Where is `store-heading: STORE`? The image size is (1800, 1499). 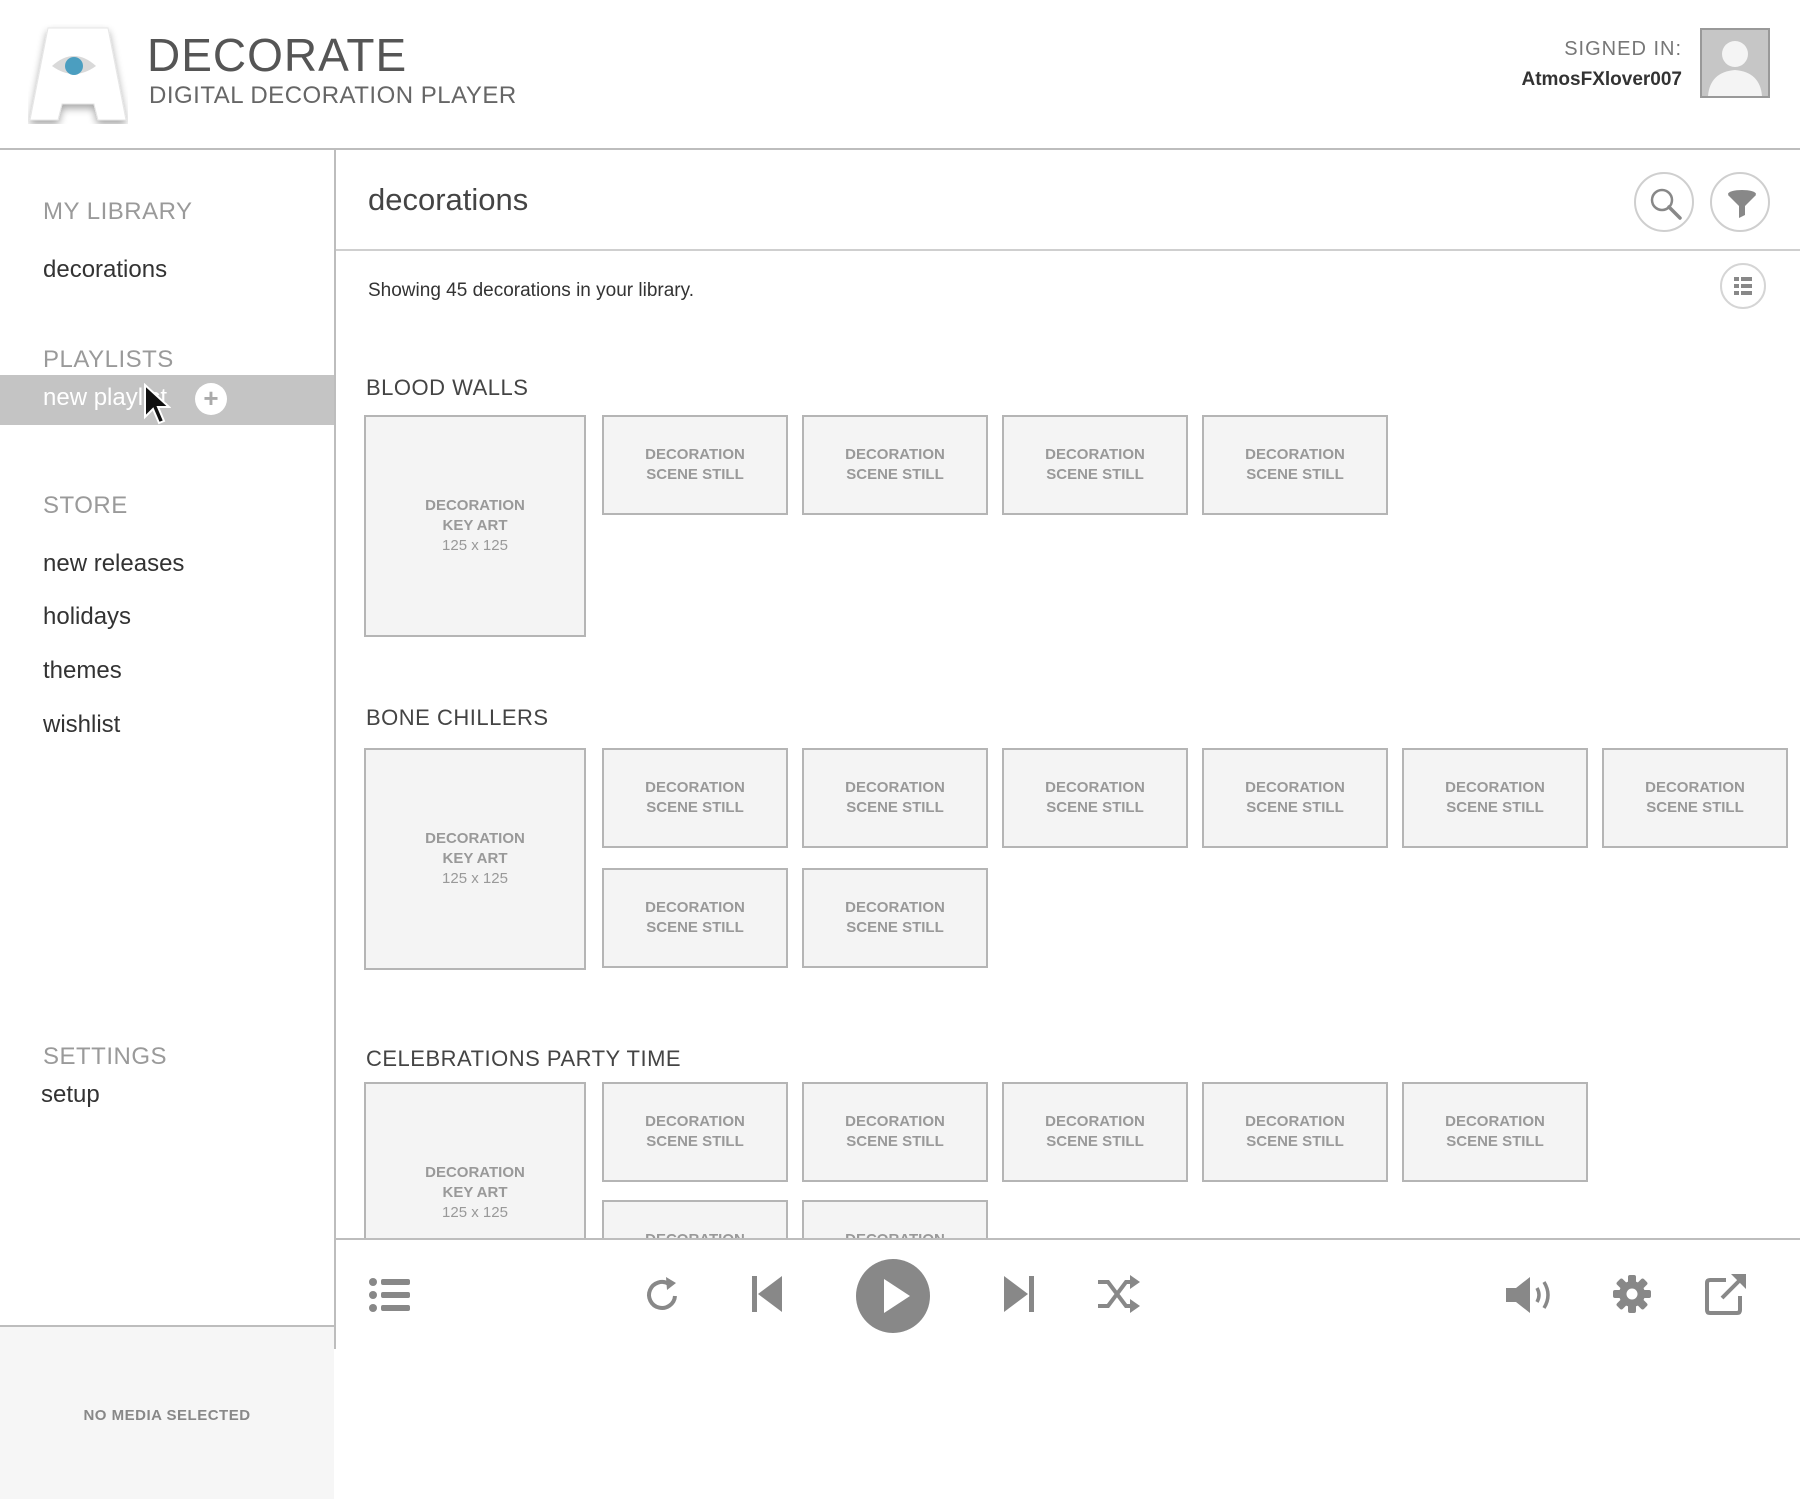
store-heading: STORE is located at coordinates (85, 505).